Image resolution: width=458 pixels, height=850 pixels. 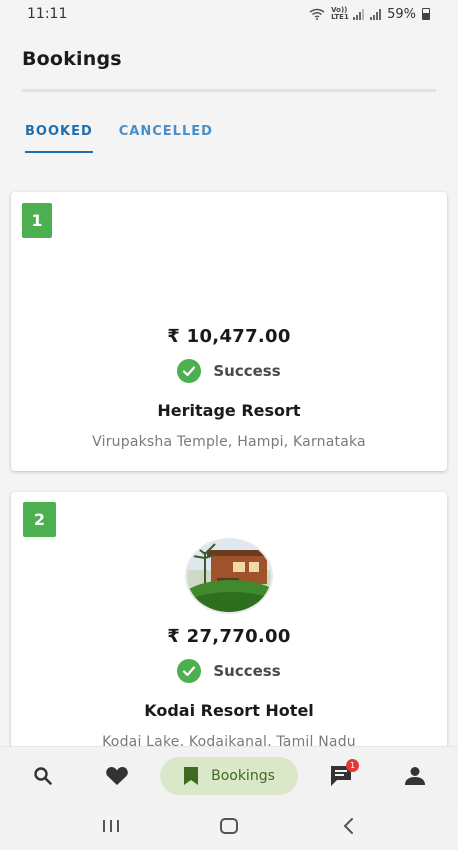 What do you see at coordinates (344, 773) in the screenshot?
I see `chat-icon-wrap: 1` at bounding box center [344, 773].